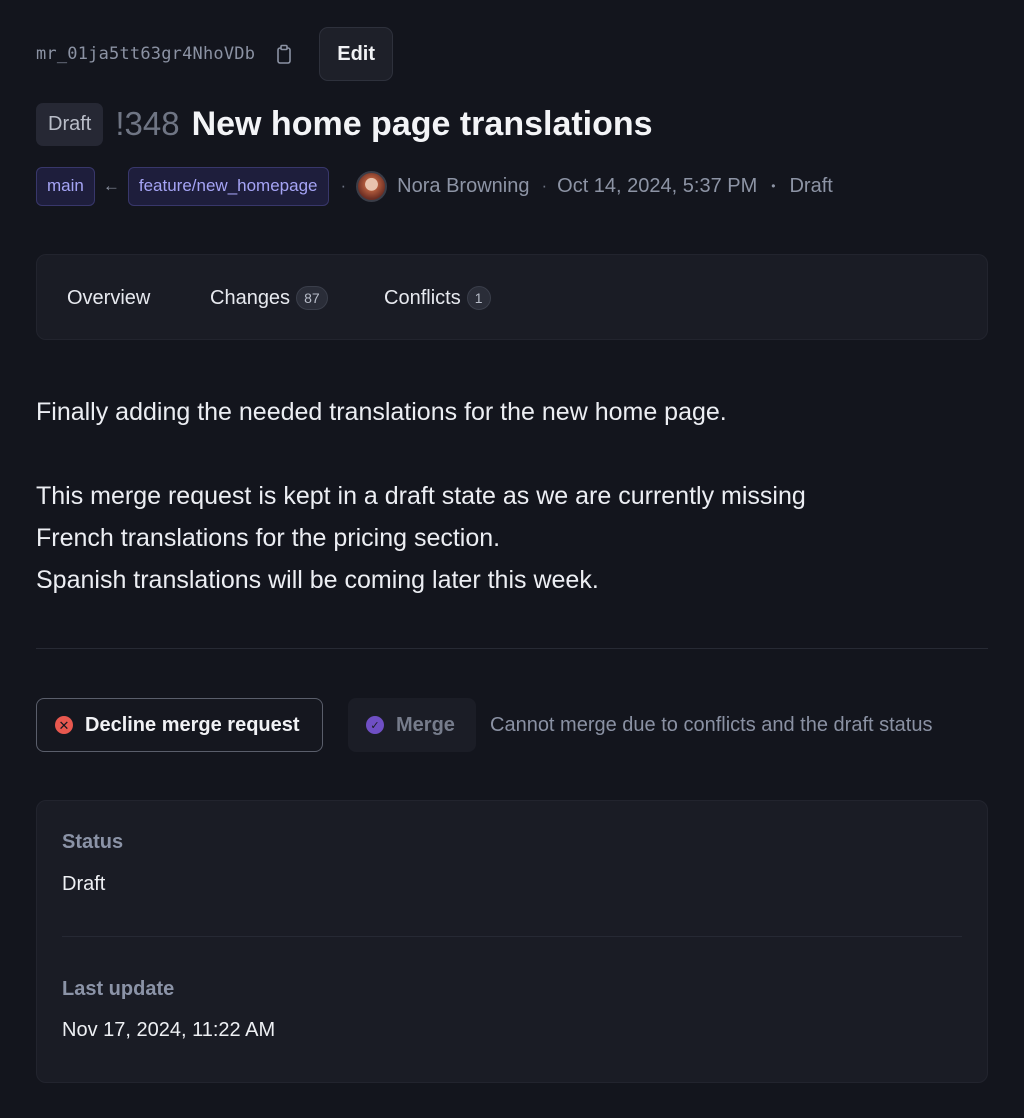 Image resolution: width=1024 pixels, height=1118 pixels. I want to click on mr-id-row: mr_01ja5tt63gr4NhoVDb Edit, so click(215, 54).